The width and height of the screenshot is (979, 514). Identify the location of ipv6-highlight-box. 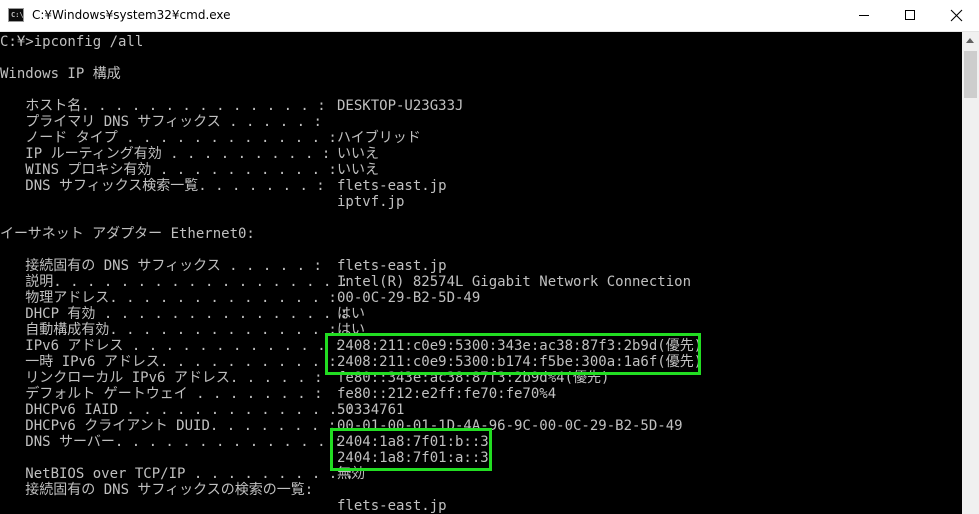
(513, 354).